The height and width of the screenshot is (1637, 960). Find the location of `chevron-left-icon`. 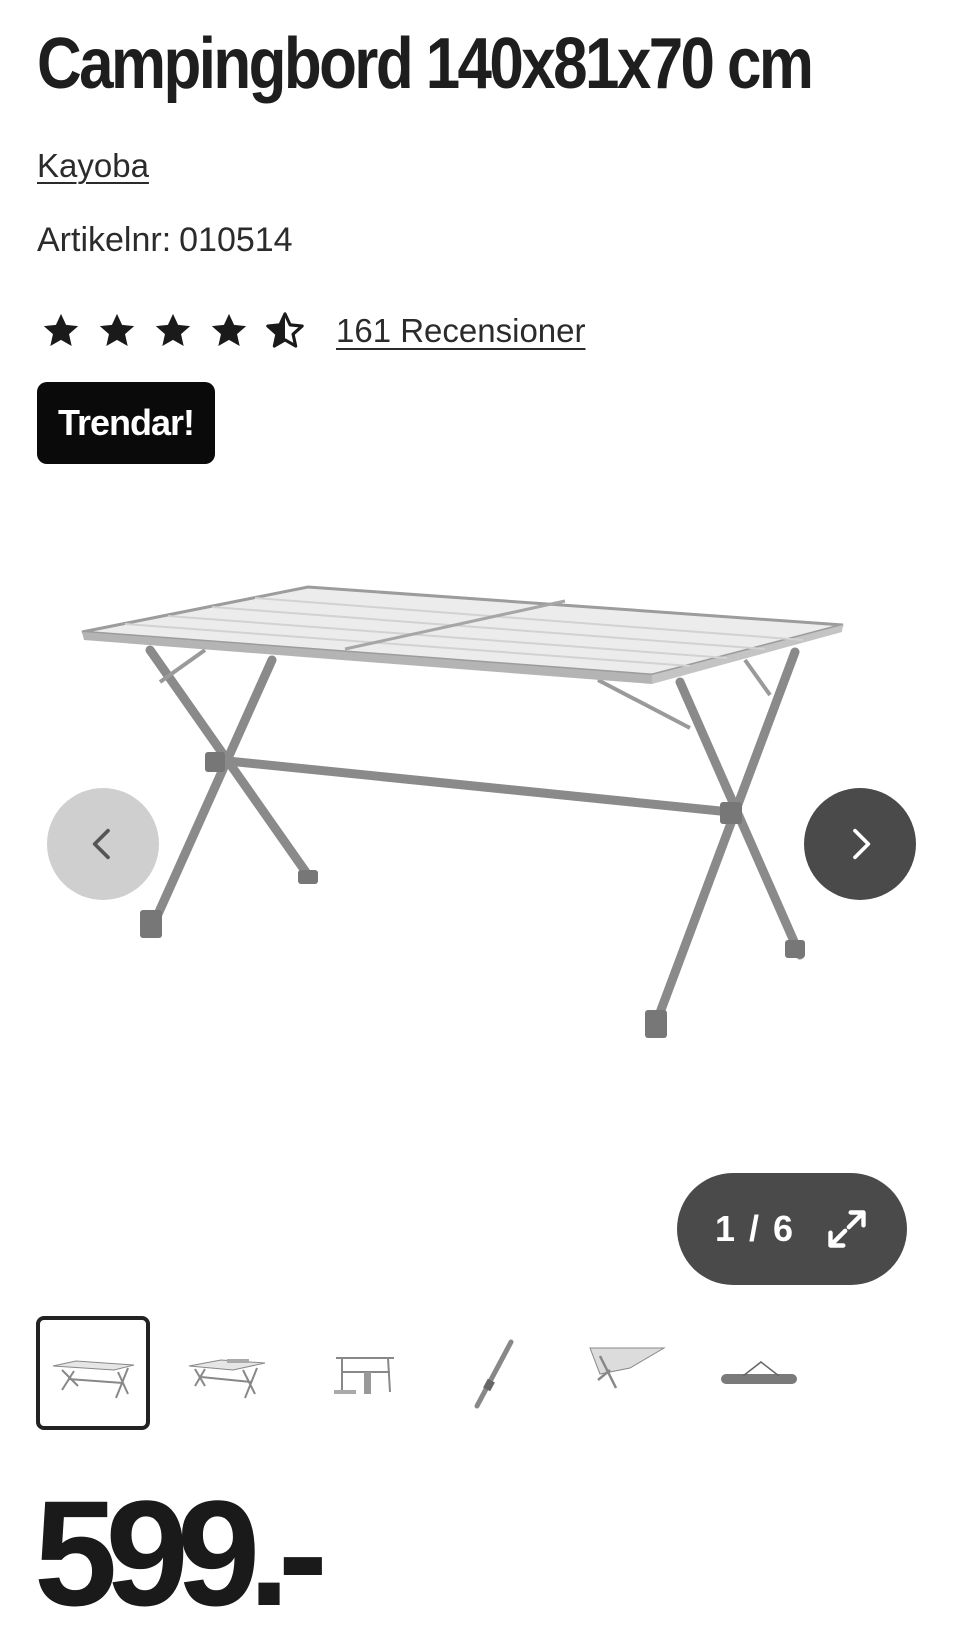

chevron-left-icon is located at coordinates (101, 844).